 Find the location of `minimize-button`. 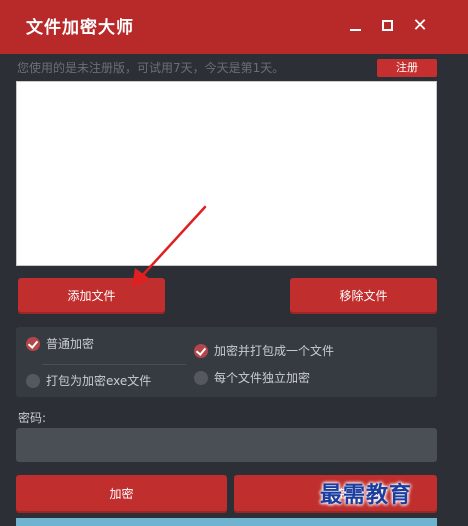

minimize-button is located at coordinates (356, 26).